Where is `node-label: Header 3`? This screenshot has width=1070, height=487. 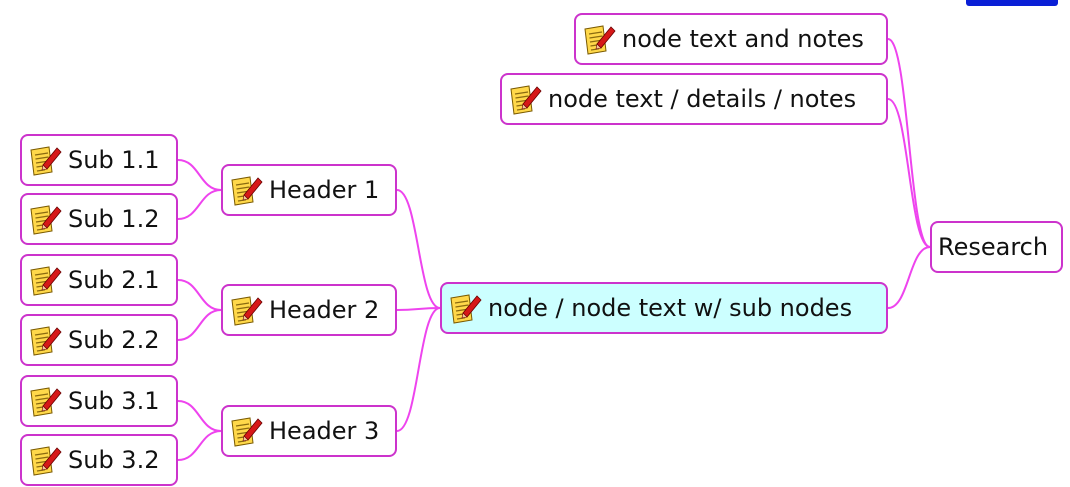
node-label: Header 3 is located at coordinates (324, 431).